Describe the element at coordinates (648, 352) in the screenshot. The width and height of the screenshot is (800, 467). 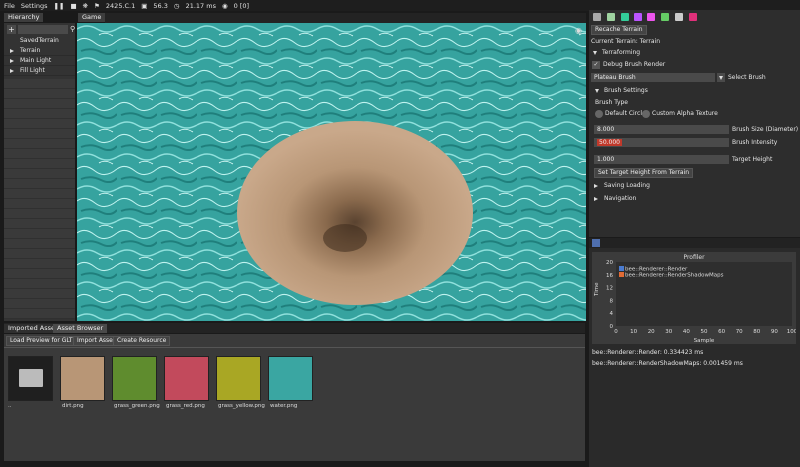
I see `stat-render: bee::Renderer::Render: 0.334423 ms` at that location.